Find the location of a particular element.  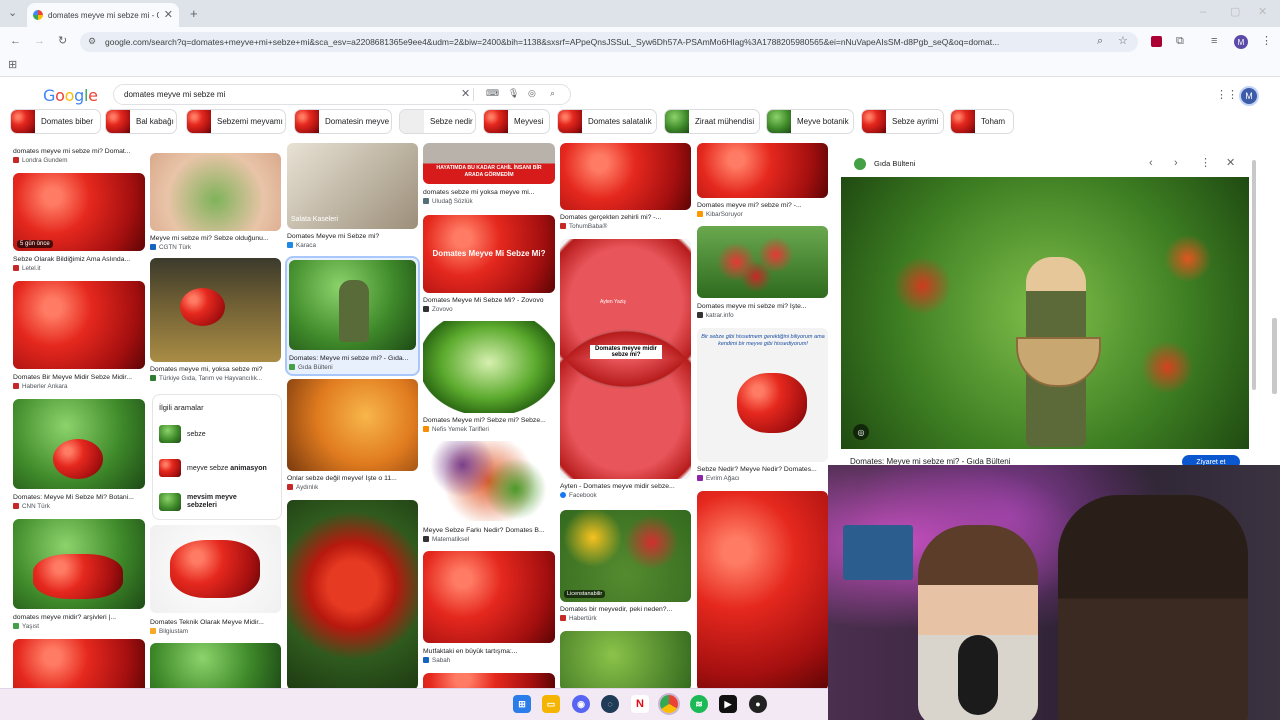

minimize-icon: – is located at coordinates (1203, 12).